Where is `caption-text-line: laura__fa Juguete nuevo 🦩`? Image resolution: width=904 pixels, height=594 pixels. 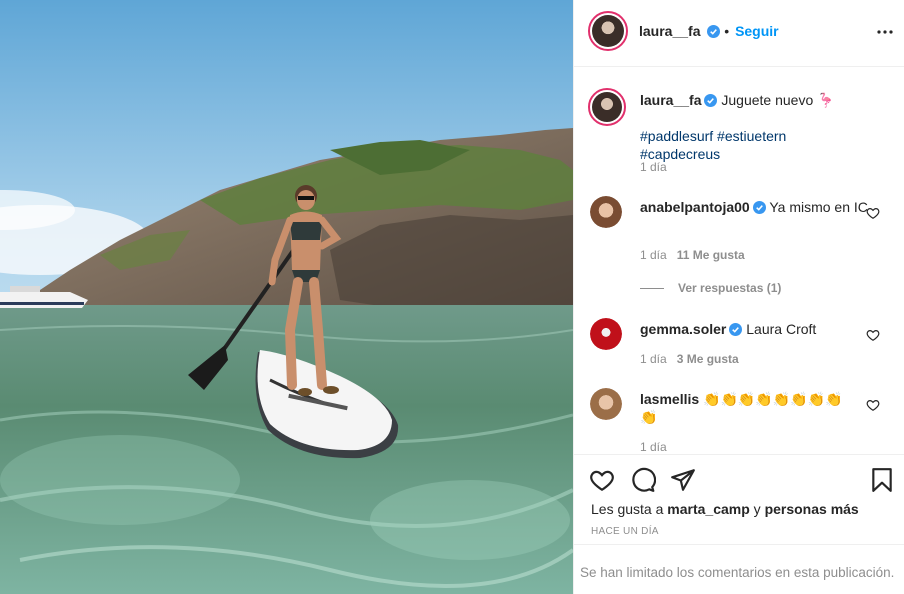 caption-text-line: laura__fa Juguete nuevo 🦩 is located at coordinates (755, 100).